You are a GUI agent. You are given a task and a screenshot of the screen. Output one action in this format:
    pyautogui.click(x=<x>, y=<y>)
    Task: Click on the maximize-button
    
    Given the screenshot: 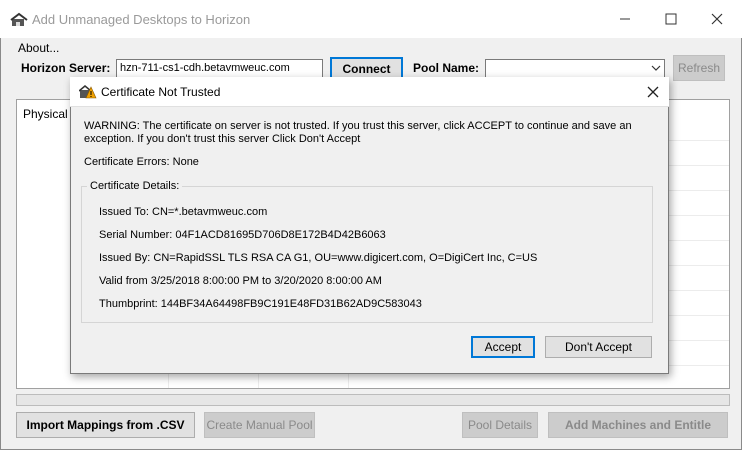 What is the action you would take?
    pyautogui.click(x=671, y=19)
    